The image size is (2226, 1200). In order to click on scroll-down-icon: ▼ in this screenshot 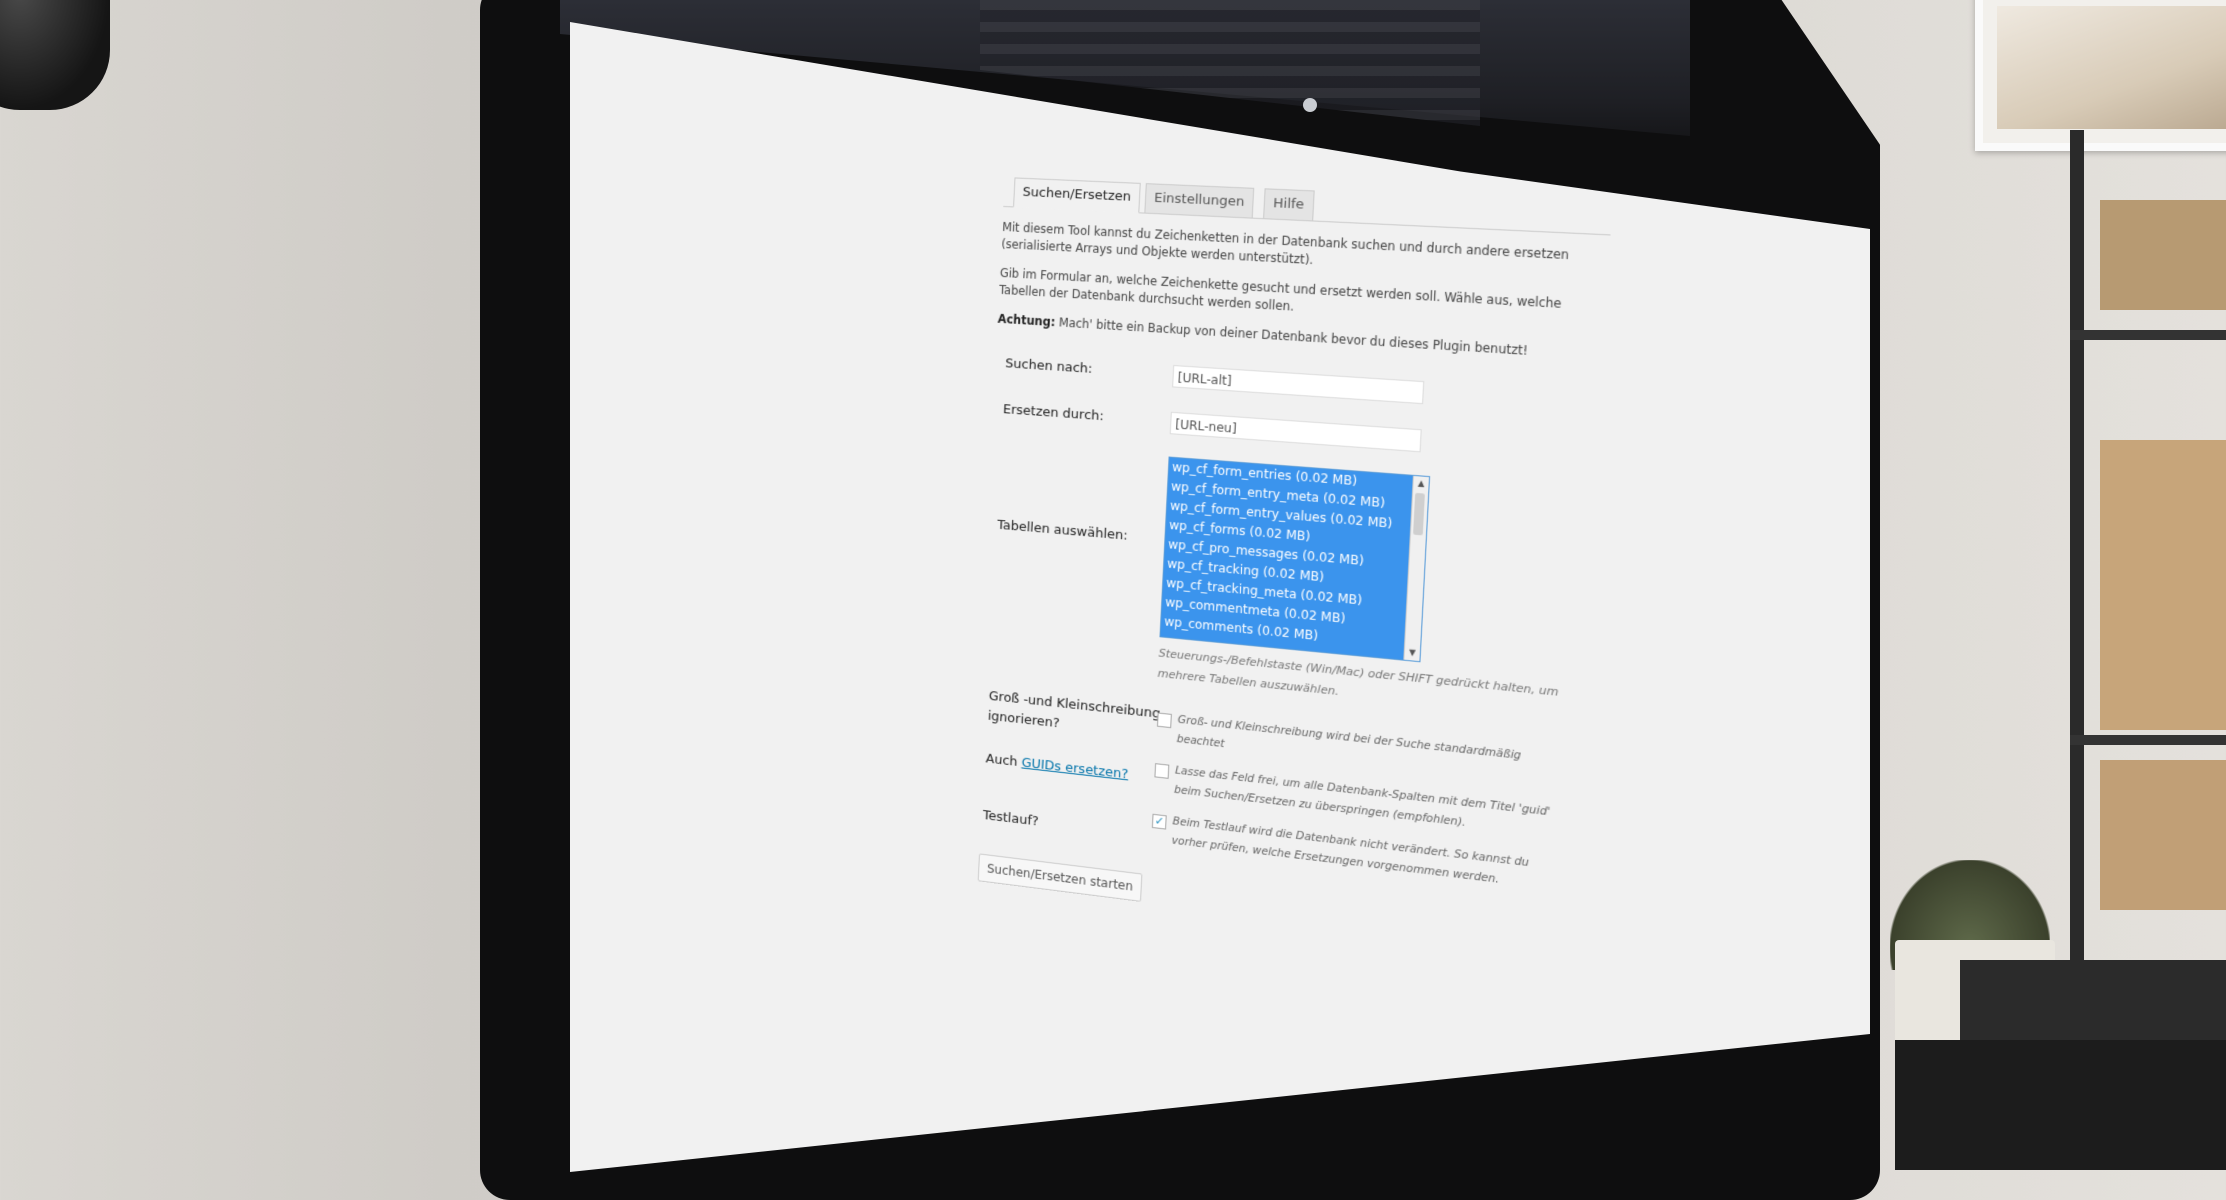, I will do `click(1412, 653)`.